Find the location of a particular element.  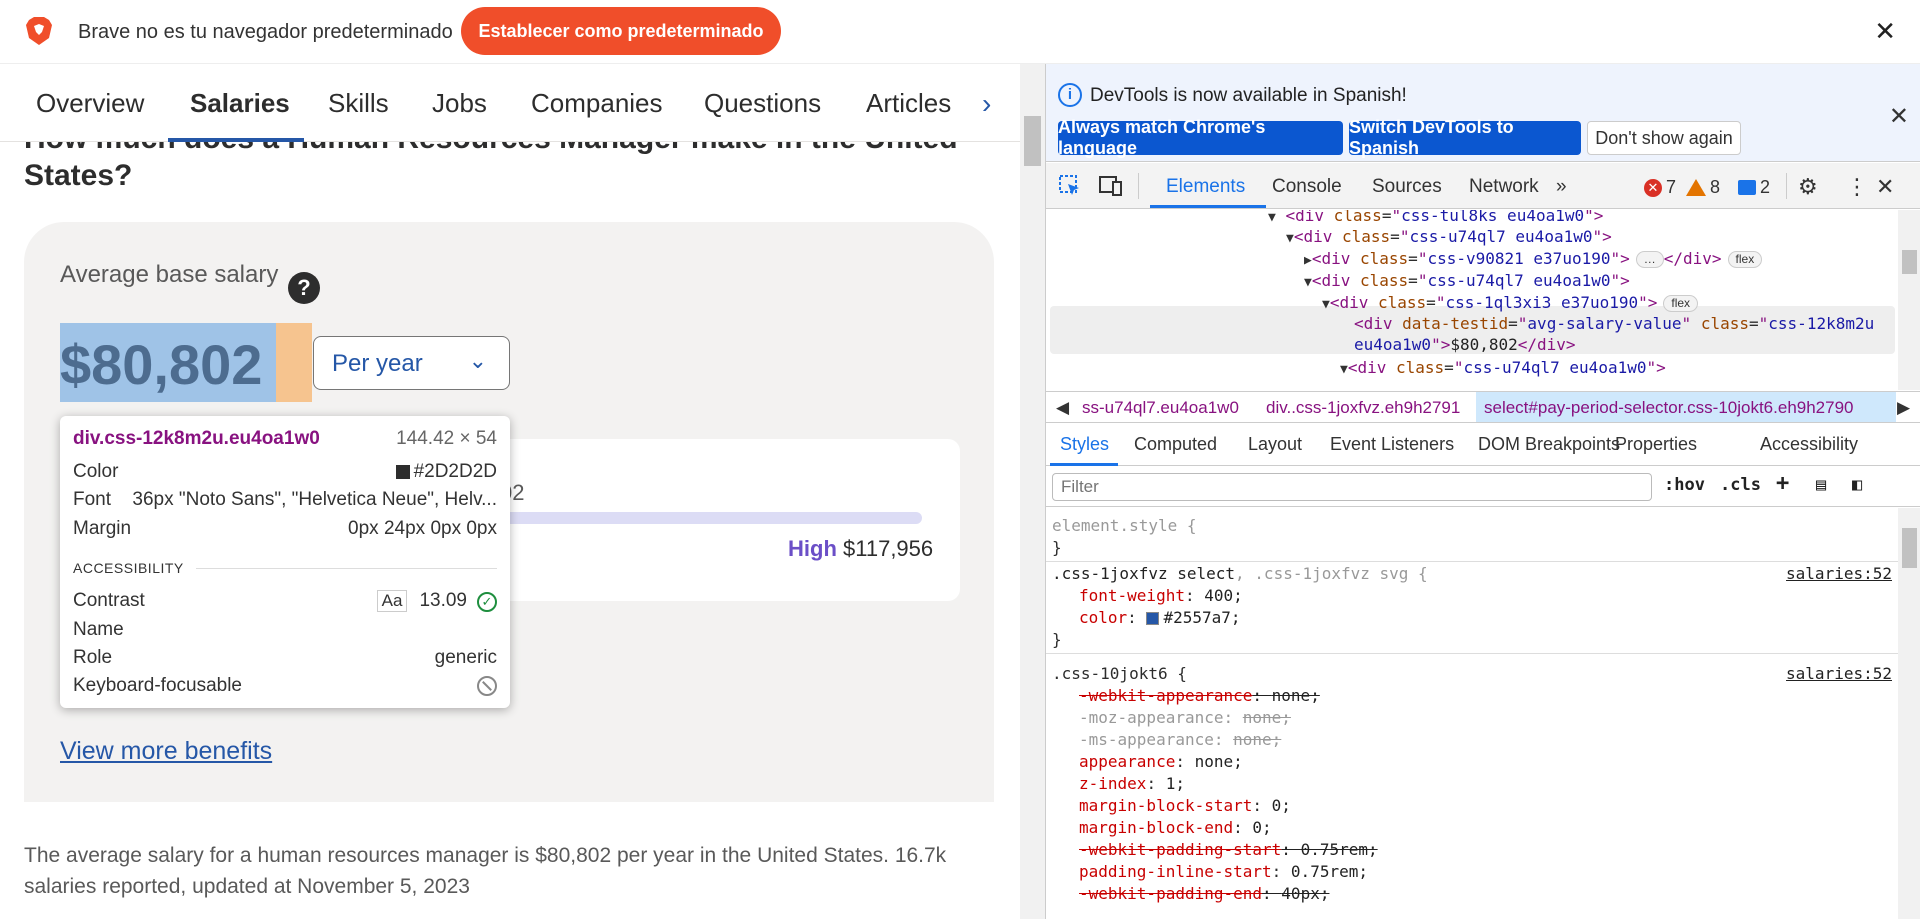

tooltip-name-label: Name is located at coordinates (98, 629).